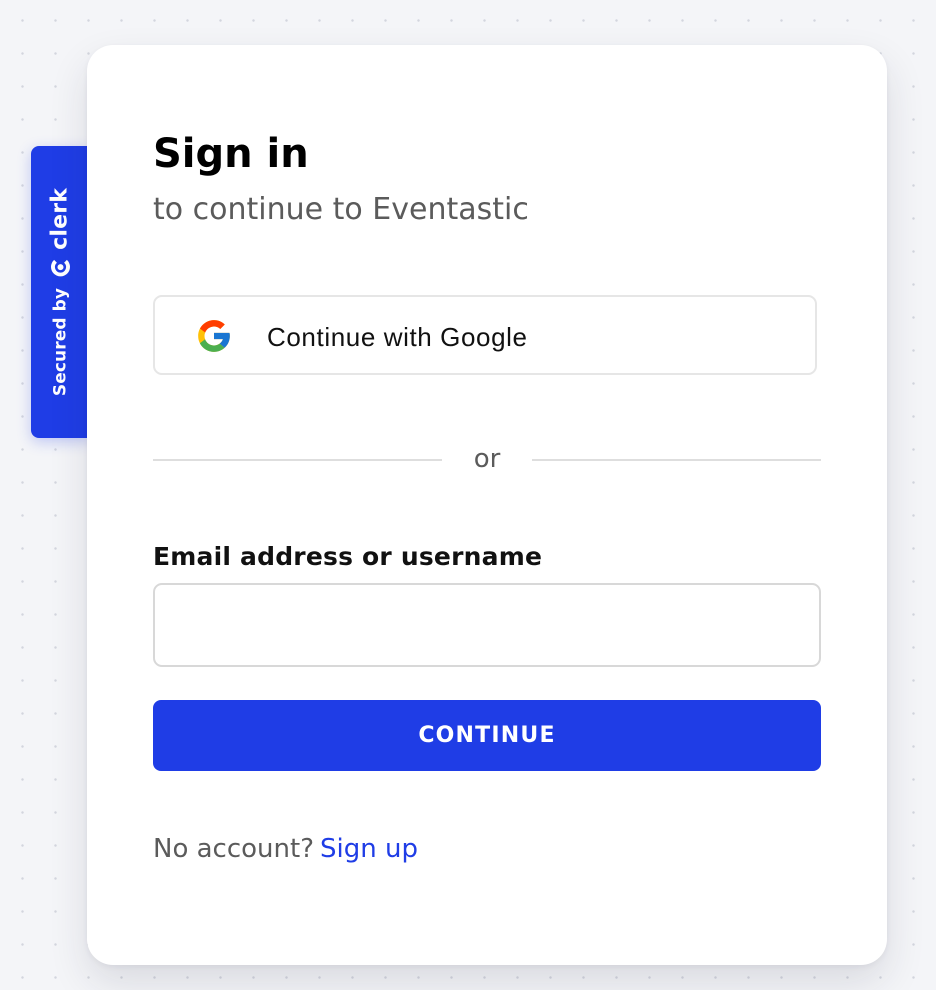 The width and height of the screenshot is (936, 990). What do you see at coordinates (487, 625) in the screenshot?
I see `email-field` at bounding box center [487, 625].